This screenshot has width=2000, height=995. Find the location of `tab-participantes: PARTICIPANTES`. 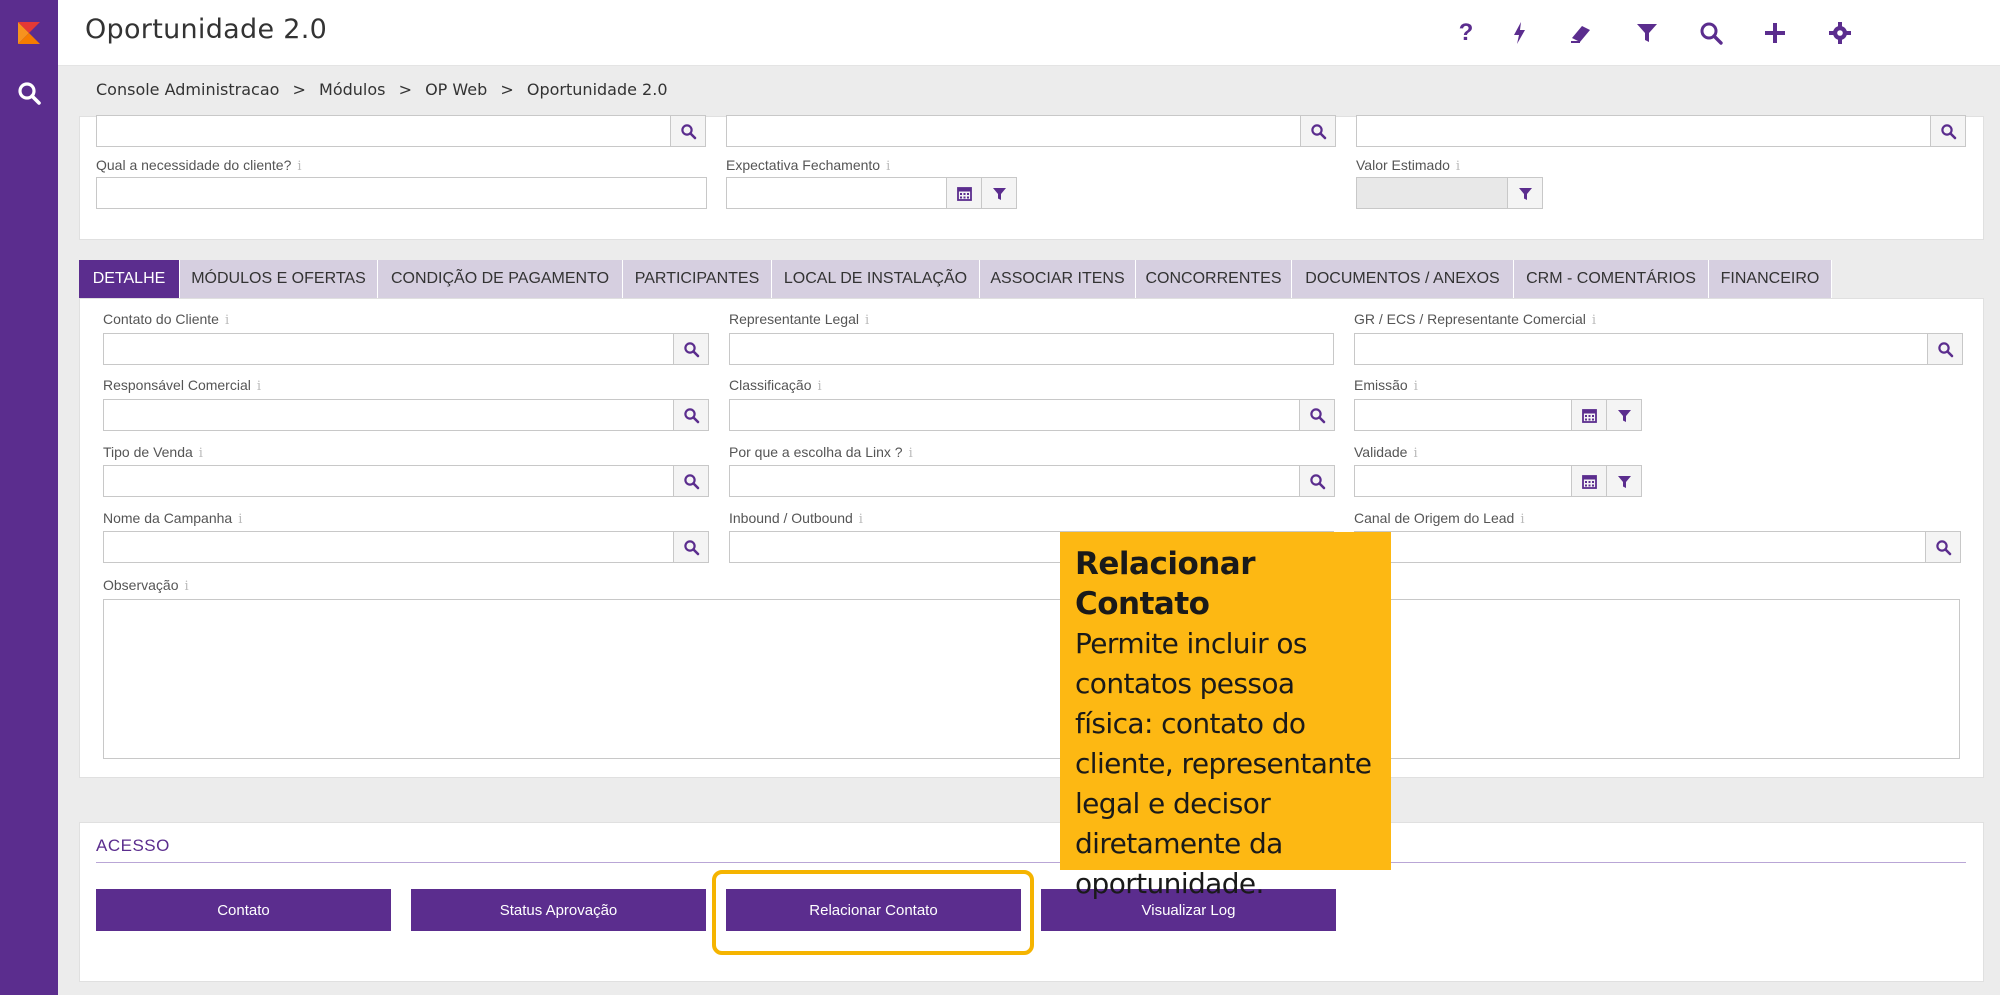

tab-participantes: PARTICIPANTES is located at coordinates (697, 279).